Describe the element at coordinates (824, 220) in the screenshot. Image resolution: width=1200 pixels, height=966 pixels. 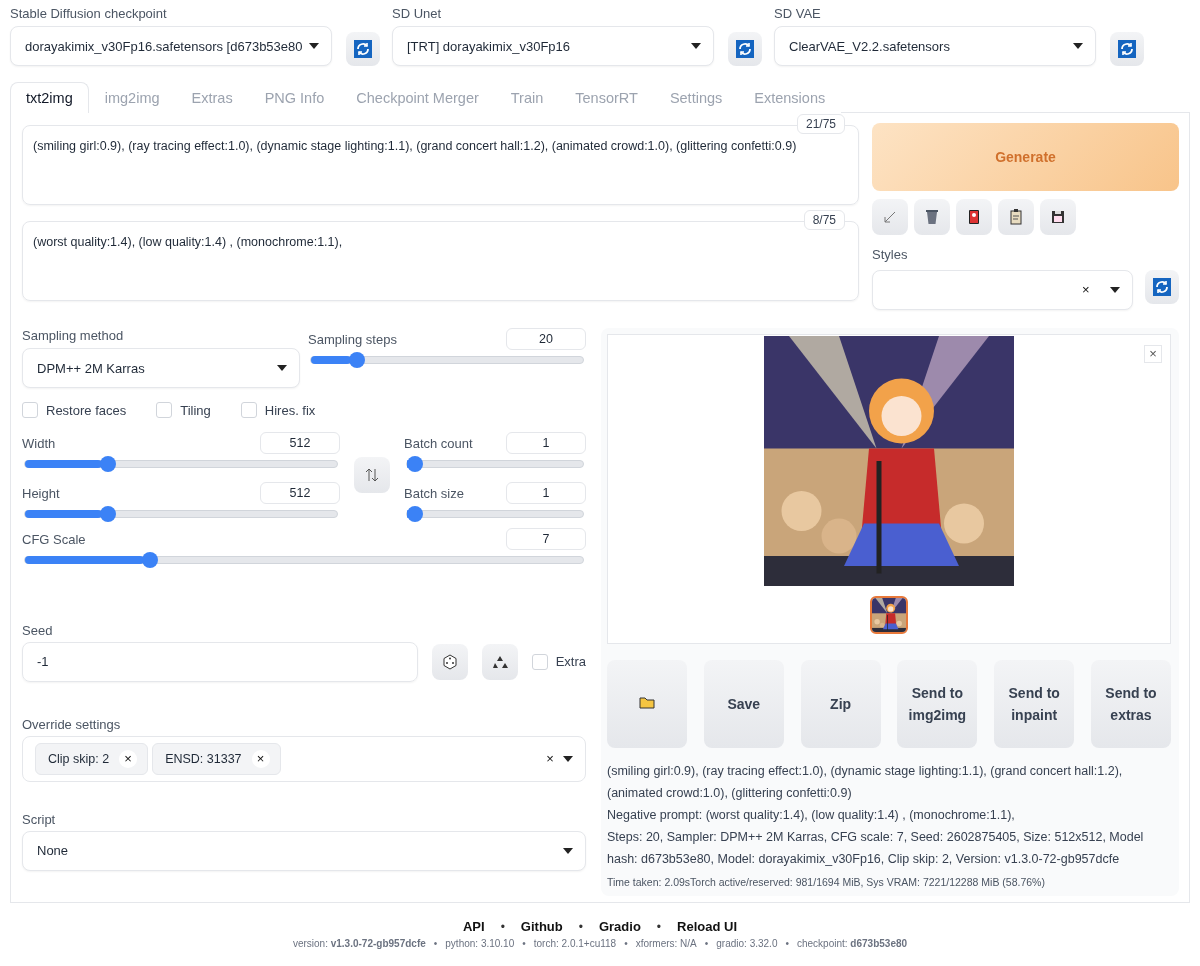
I see `token-counter: 8/75` at that location.